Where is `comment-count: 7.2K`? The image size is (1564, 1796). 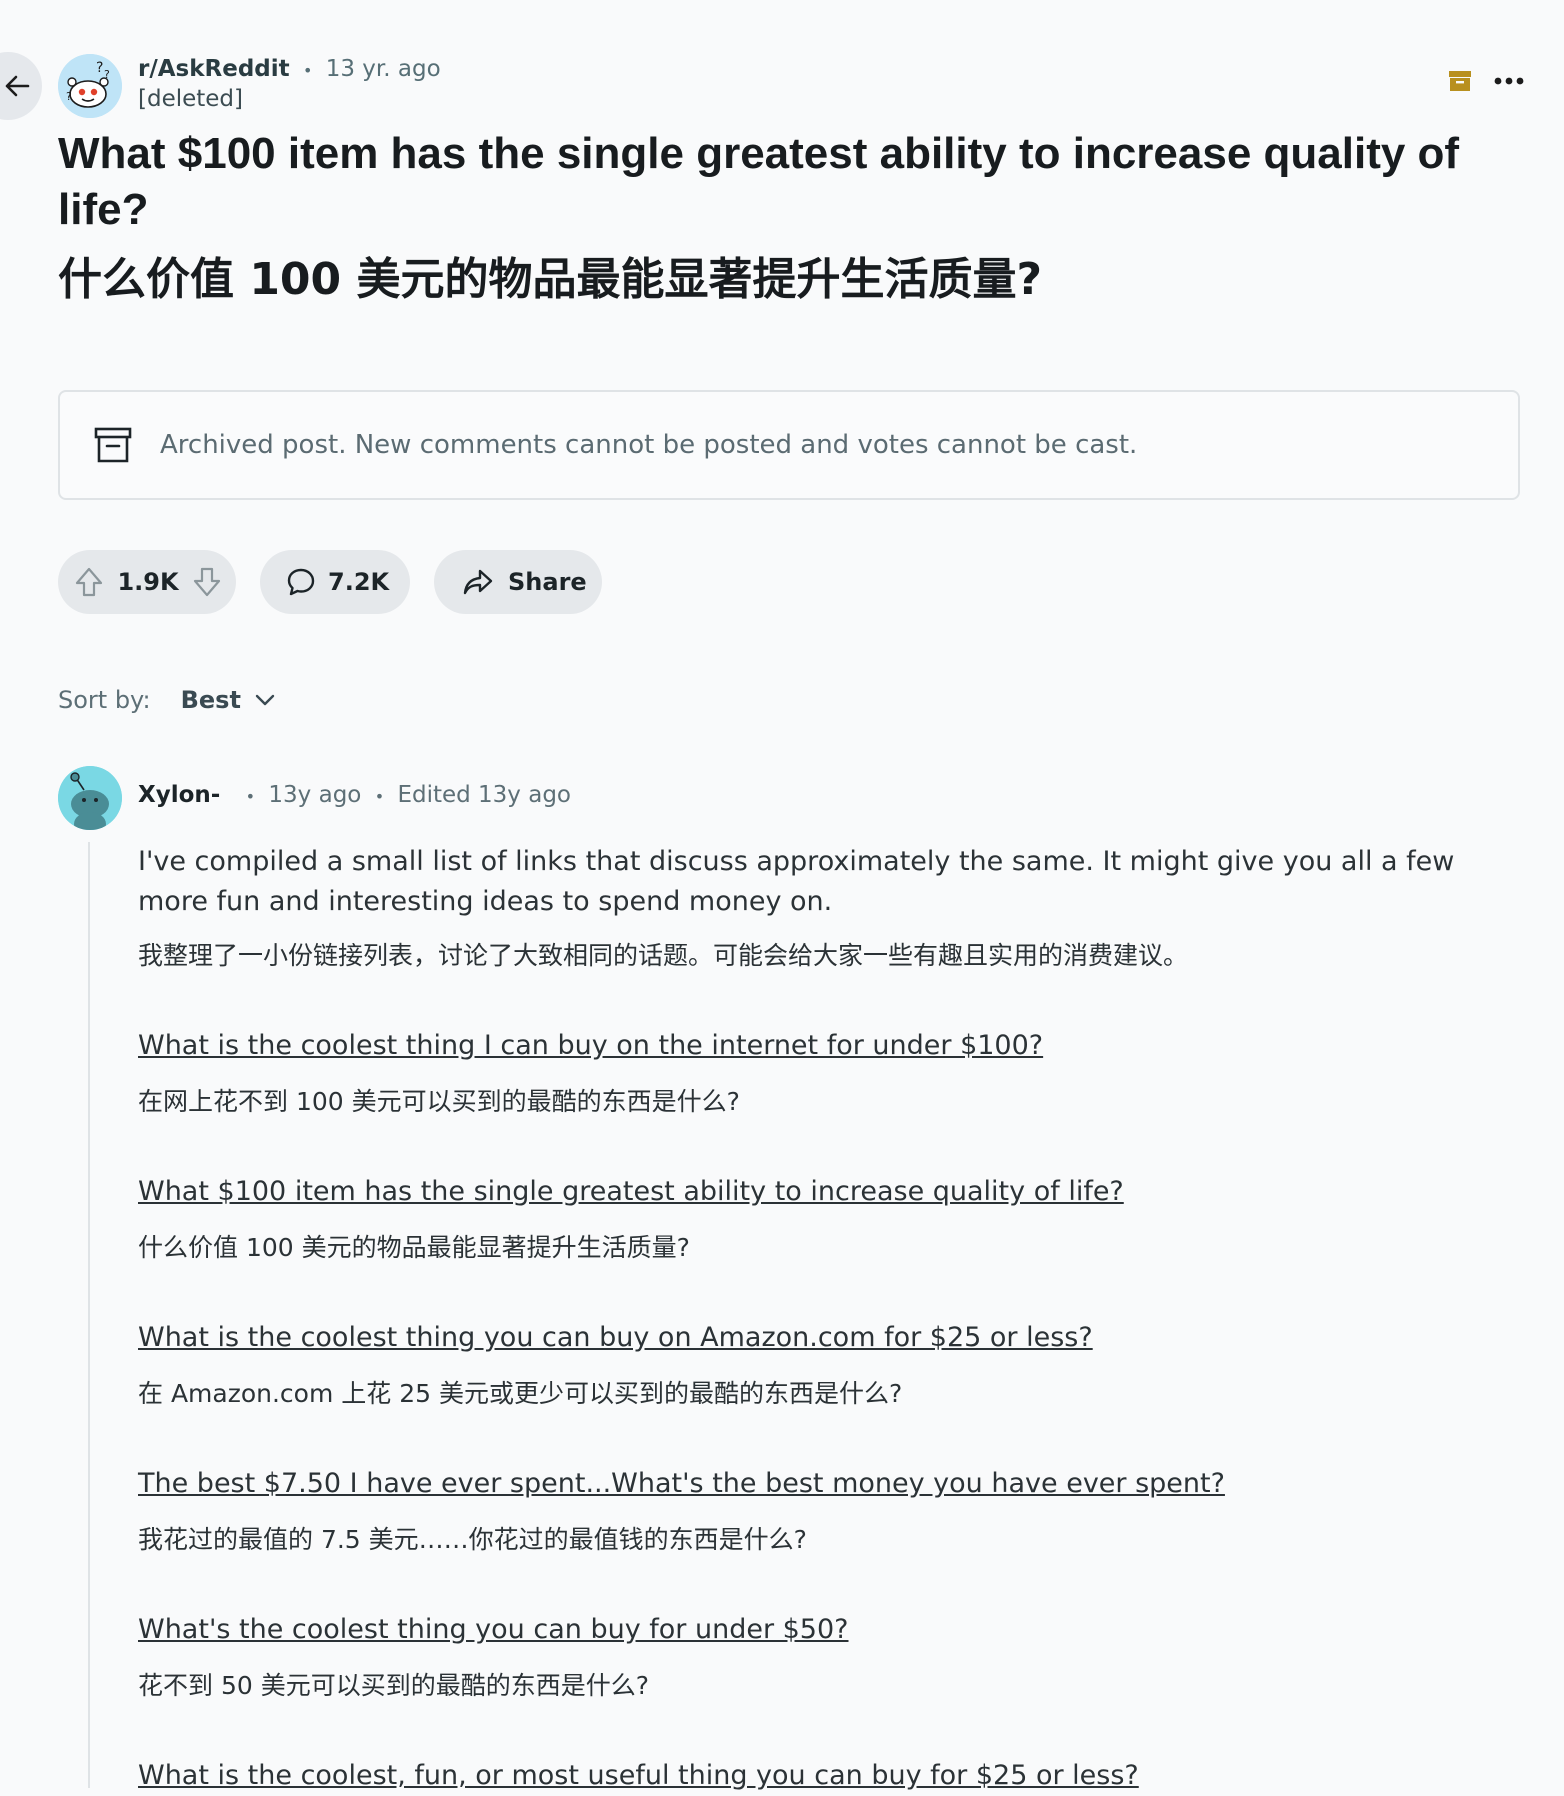 comment-count: 7.2K is located at coordinates (359, 582).